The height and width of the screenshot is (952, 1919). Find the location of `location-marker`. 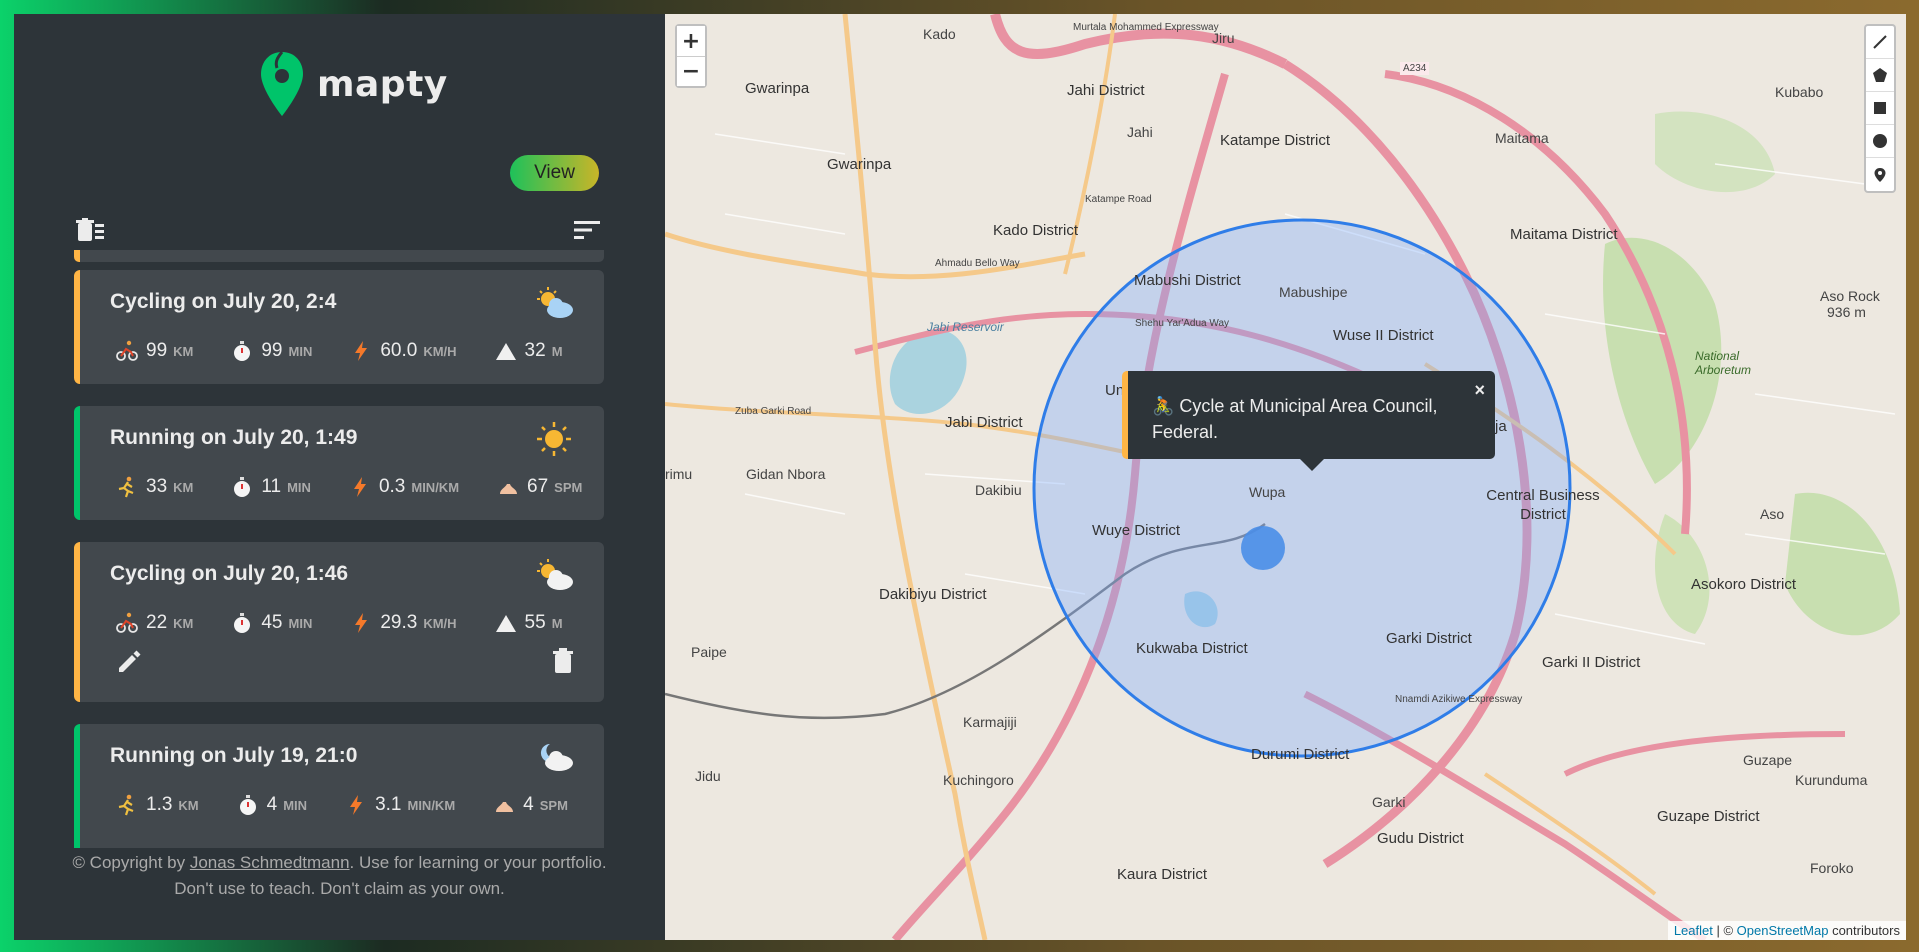

location-marker is located at coordinates (1263, 548).